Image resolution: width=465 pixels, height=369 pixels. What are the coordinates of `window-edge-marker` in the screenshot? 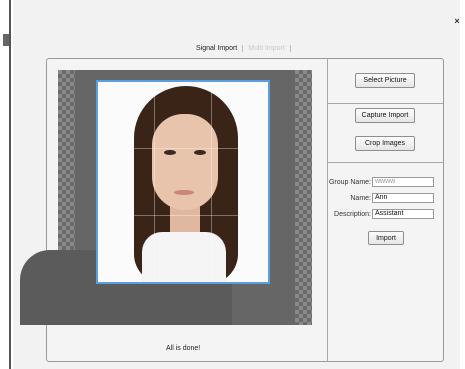 It's located at (6, 40).